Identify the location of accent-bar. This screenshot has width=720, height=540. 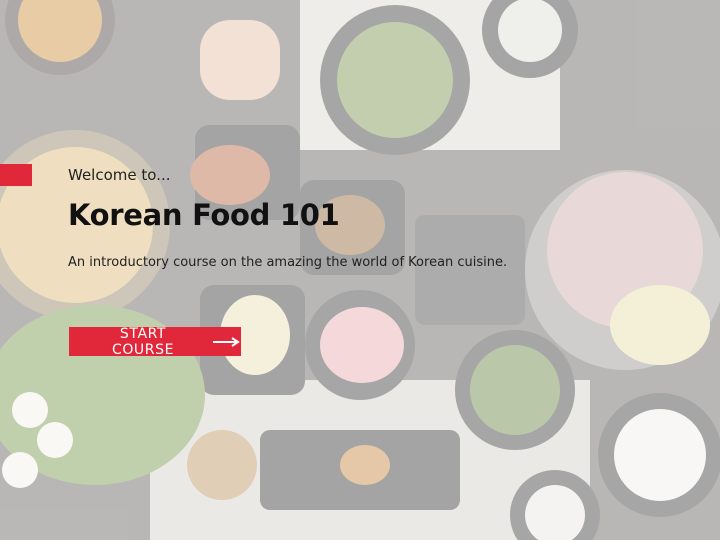
(16, 175).